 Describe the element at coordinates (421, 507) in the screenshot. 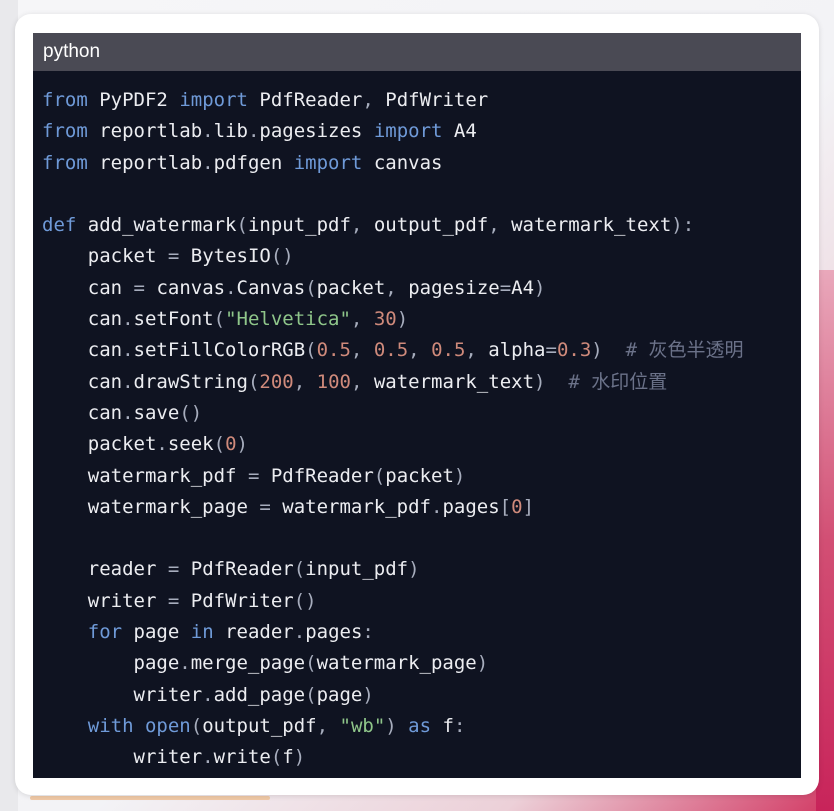

I see `code-line: watermark_page = watermark_pdf.pages[0]` at that location.